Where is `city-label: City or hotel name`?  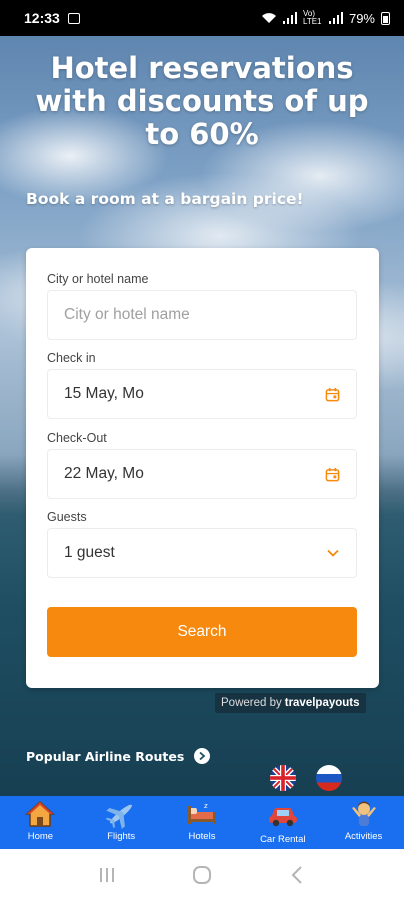 city-label: City or hotel name is located at coordinates (98, 279).